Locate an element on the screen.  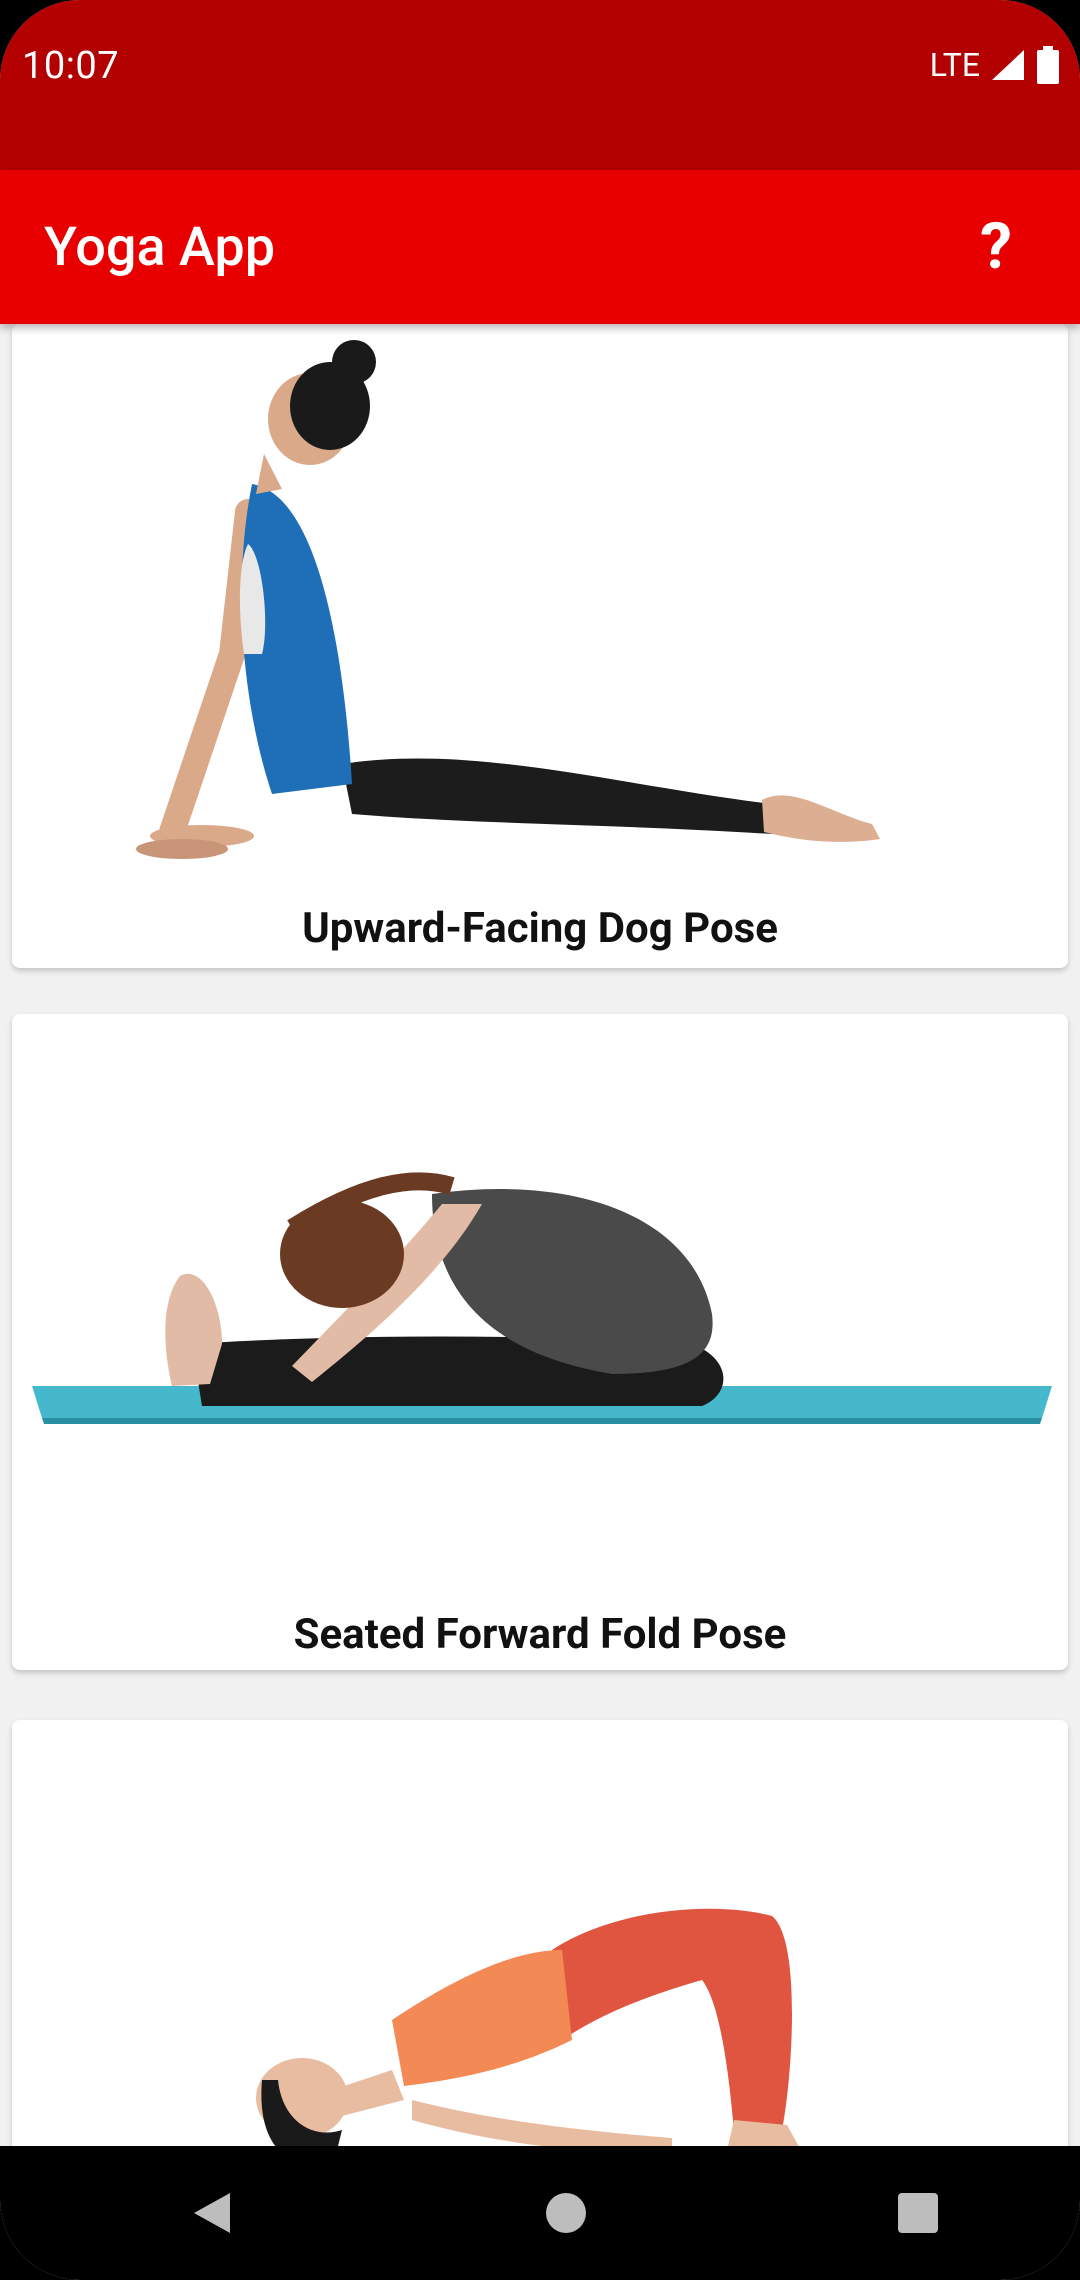
back-icon is located at coordinates (213, 2213).